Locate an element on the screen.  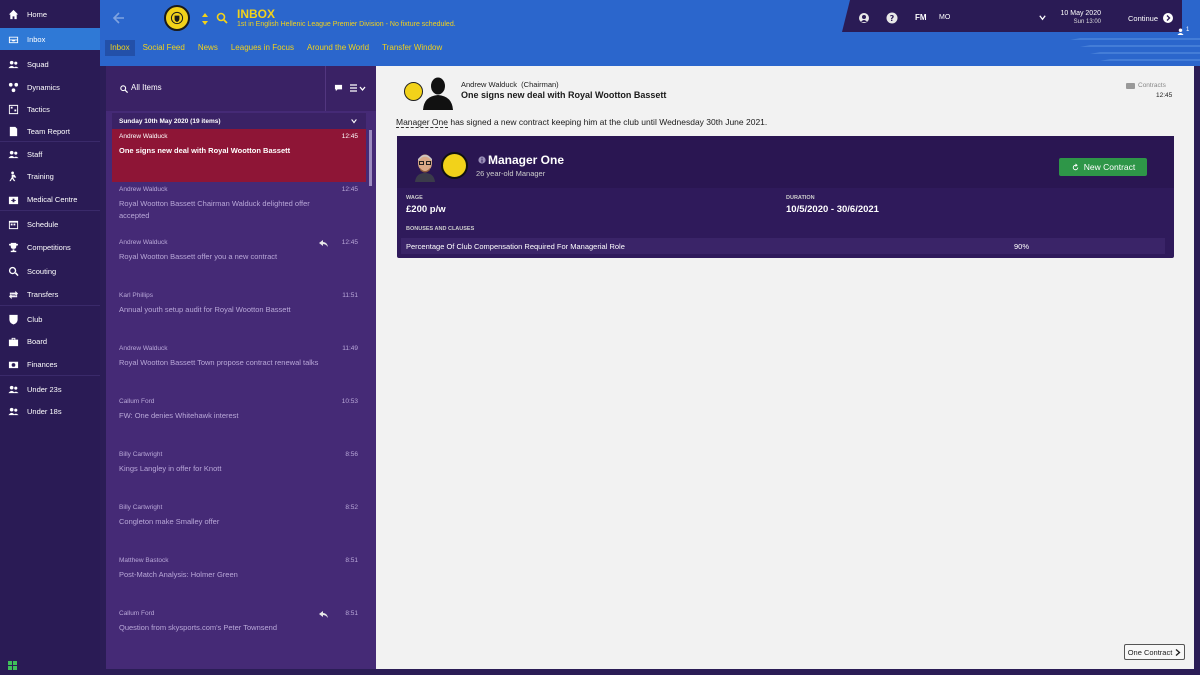
day-group-header: Sunday 10th May 2020 (19 items) is located at coordinates (239, 121).